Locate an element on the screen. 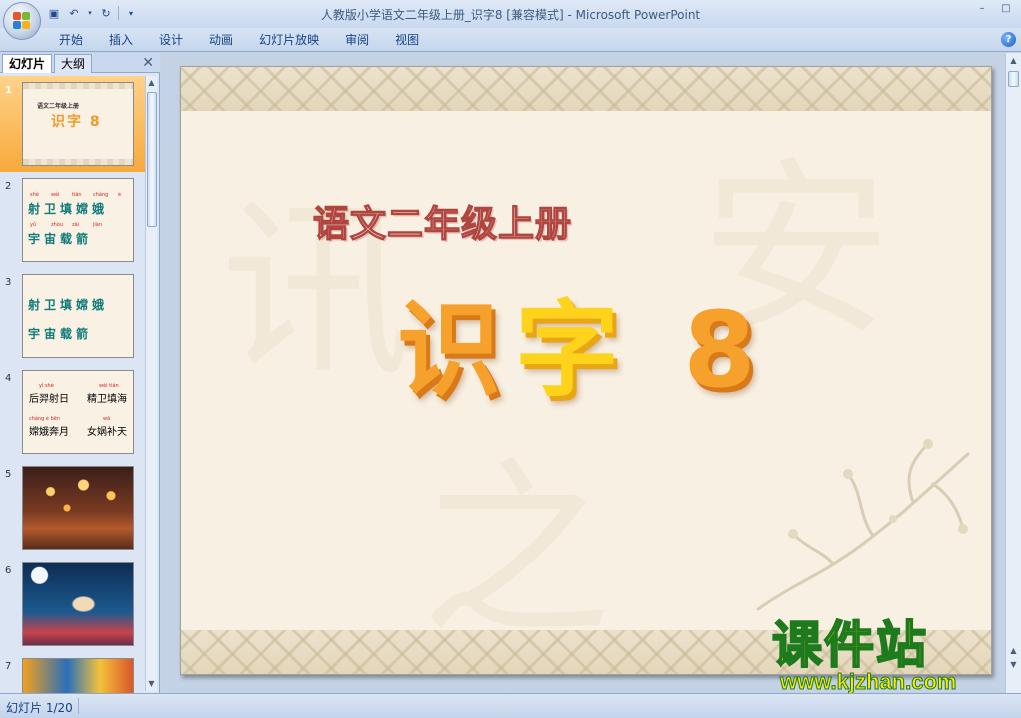 The image size is (1021, 718). status-separator is located at coordinates (78, 706).